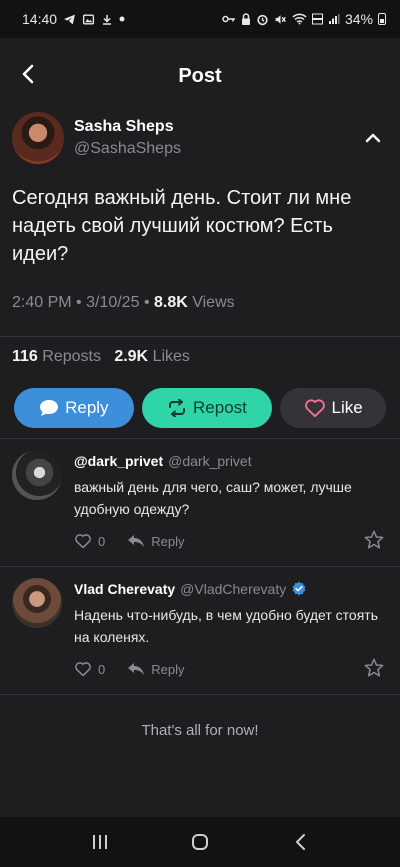 This screenshot has width=400, height=867. Describe the element at coordinates (118, 461) in the screenshot. I see `commenter-name: @dark_privet` at that location.